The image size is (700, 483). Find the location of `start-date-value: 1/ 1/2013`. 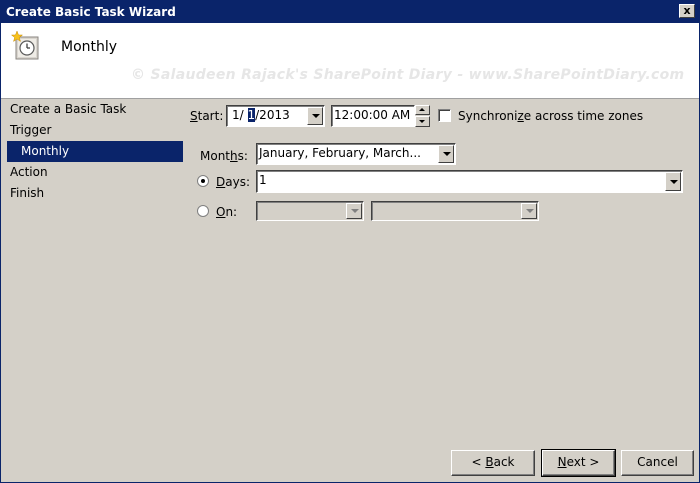

start-date-value: 1/ 1/2013 is located at coordinates (261, 115).